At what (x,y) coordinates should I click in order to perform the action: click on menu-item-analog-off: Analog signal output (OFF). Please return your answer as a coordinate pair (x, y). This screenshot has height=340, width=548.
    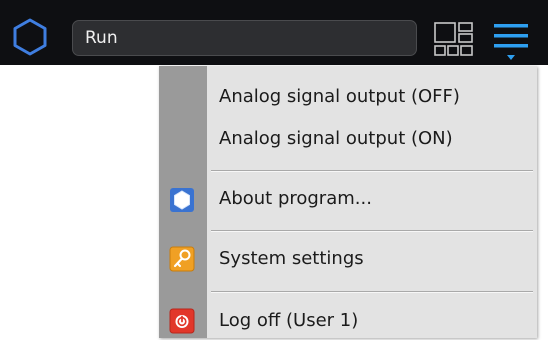
    Looking at the image, I should click on (372, 96).